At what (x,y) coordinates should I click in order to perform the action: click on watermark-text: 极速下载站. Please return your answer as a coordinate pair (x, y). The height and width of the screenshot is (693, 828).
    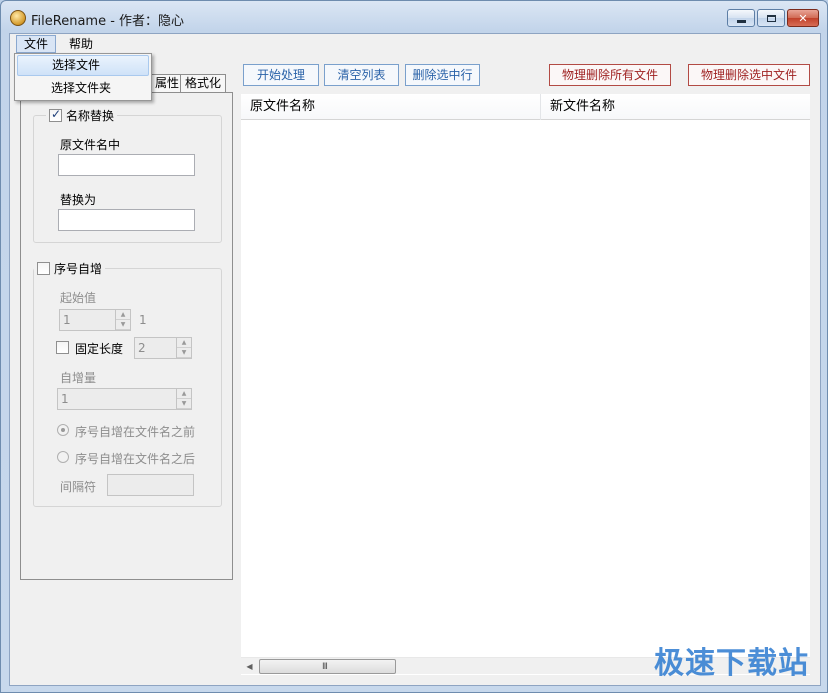
    Looking at the image, I should click on (731, 663).